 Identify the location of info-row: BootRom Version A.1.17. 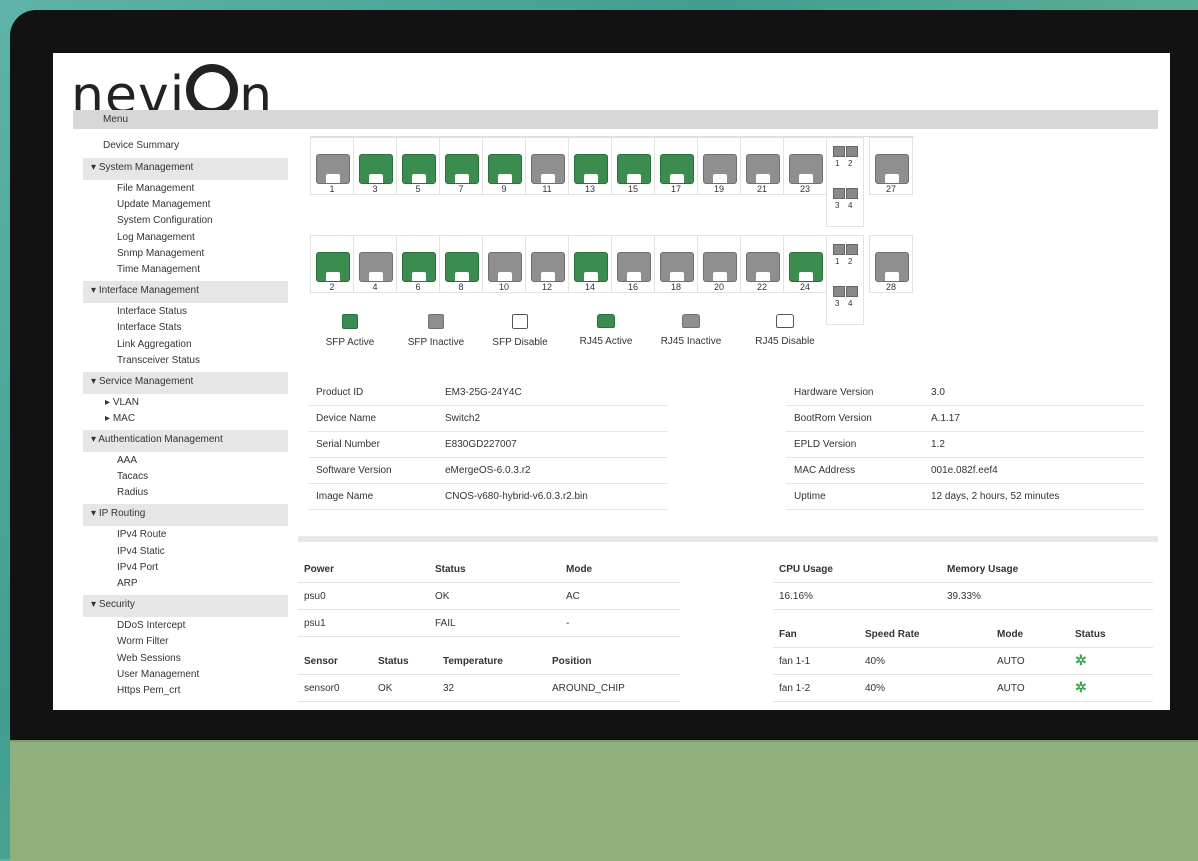
(965, 419).